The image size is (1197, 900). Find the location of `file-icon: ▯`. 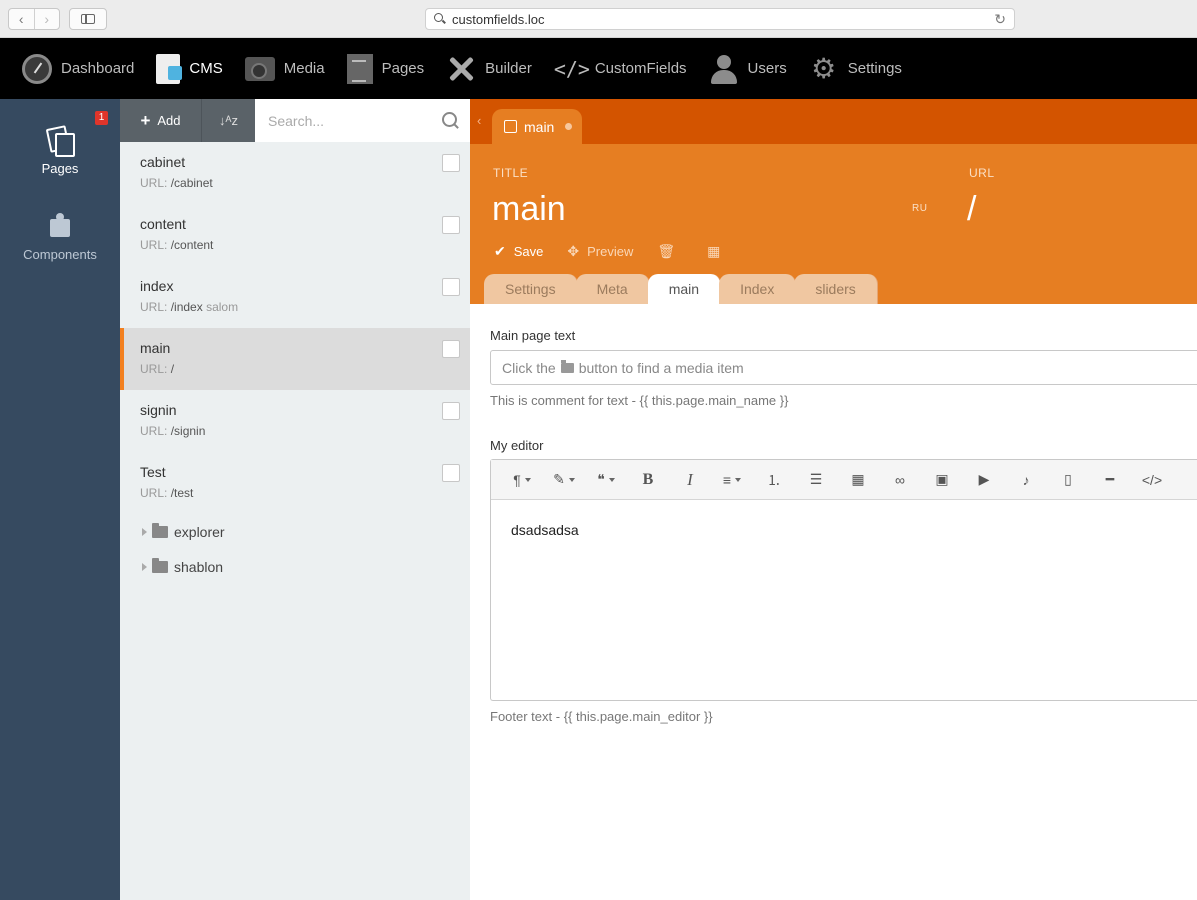

file-icon: ▯ is located at coordinates (1068, 480).